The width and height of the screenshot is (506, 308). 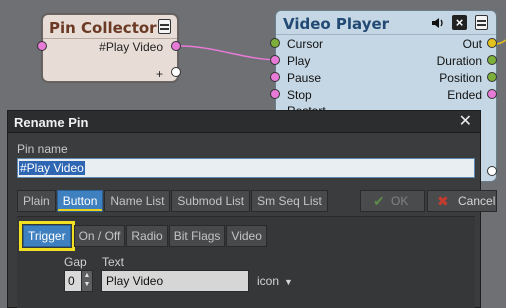 I want to click on caret-down-icon: ▼, so click(x=288, y=282).